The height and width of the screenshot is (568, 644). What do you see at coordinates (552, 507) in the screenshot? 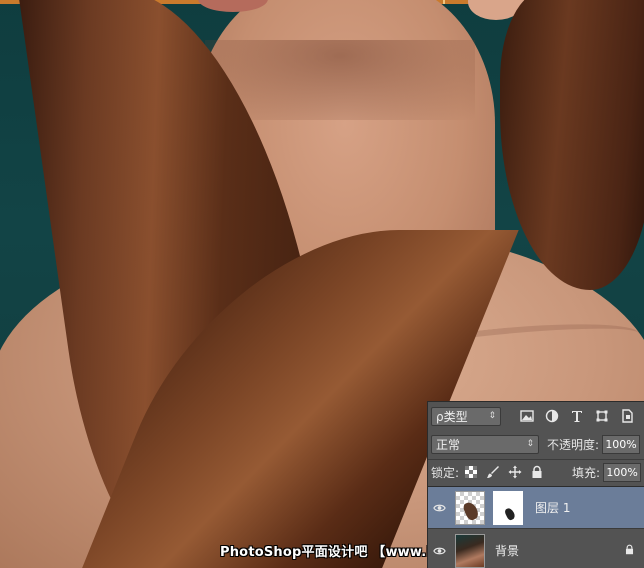
I see `layer-name: 图层 1` at bounding box center [552, 507].